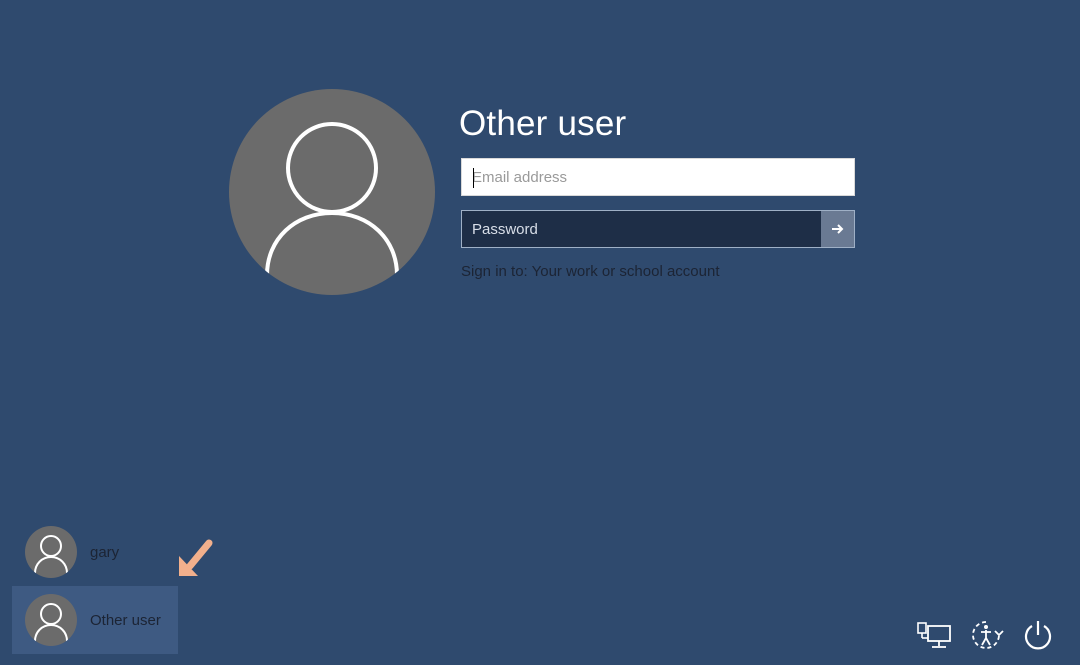 Image resolution: width=1080 pixels, height=665 pixels. I want to click on email-field, so click(658, 177).